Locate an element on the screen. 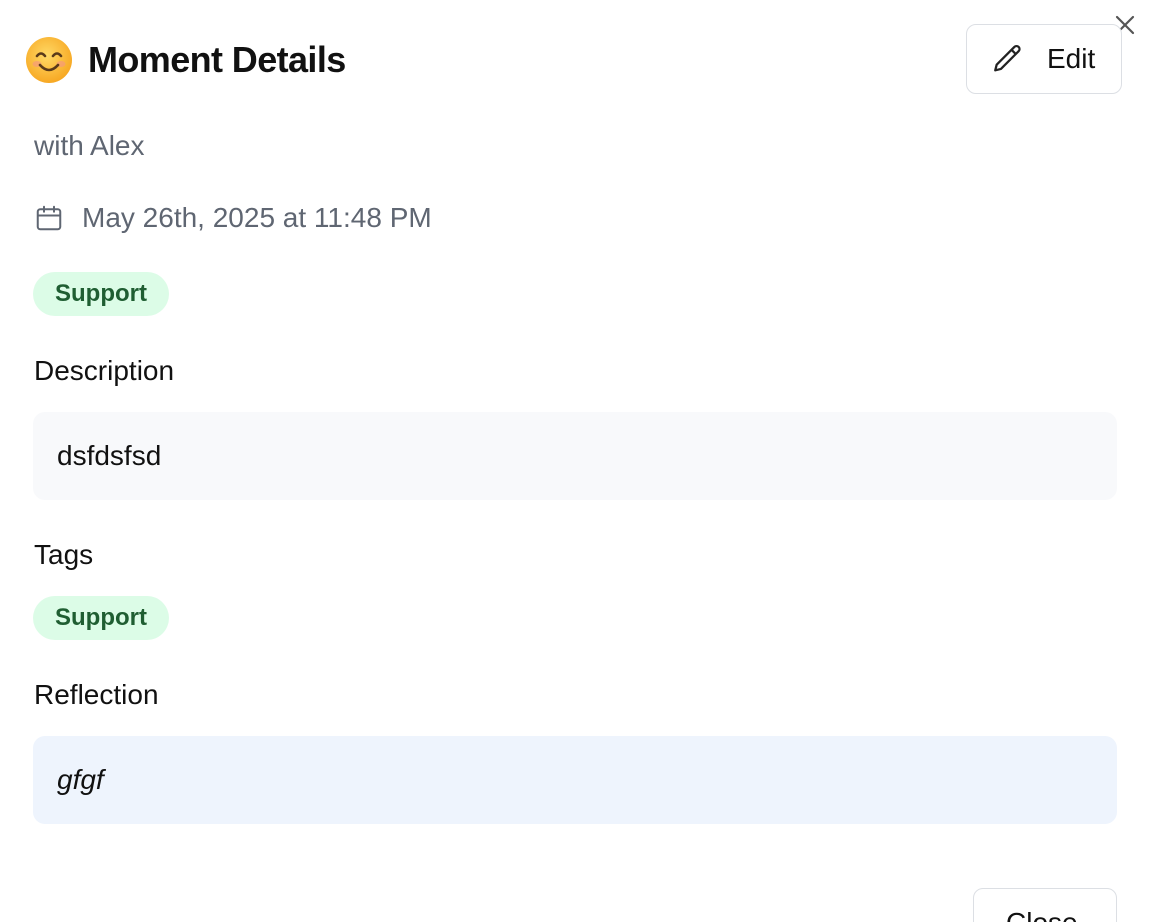 The width and height of the screenshot is (1150, 922). page-title: Moment Details is located at coordinates (217, 59).